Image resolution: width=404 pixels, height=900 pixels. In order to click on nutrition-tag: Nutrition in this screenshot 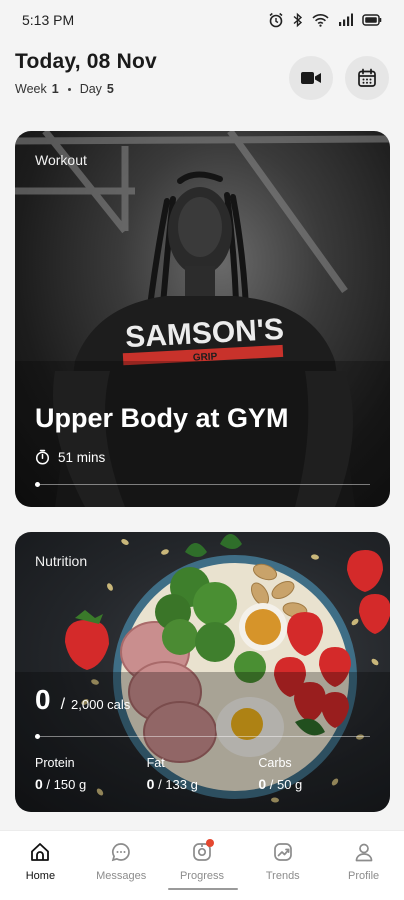, I will do `click(61, 561)`.